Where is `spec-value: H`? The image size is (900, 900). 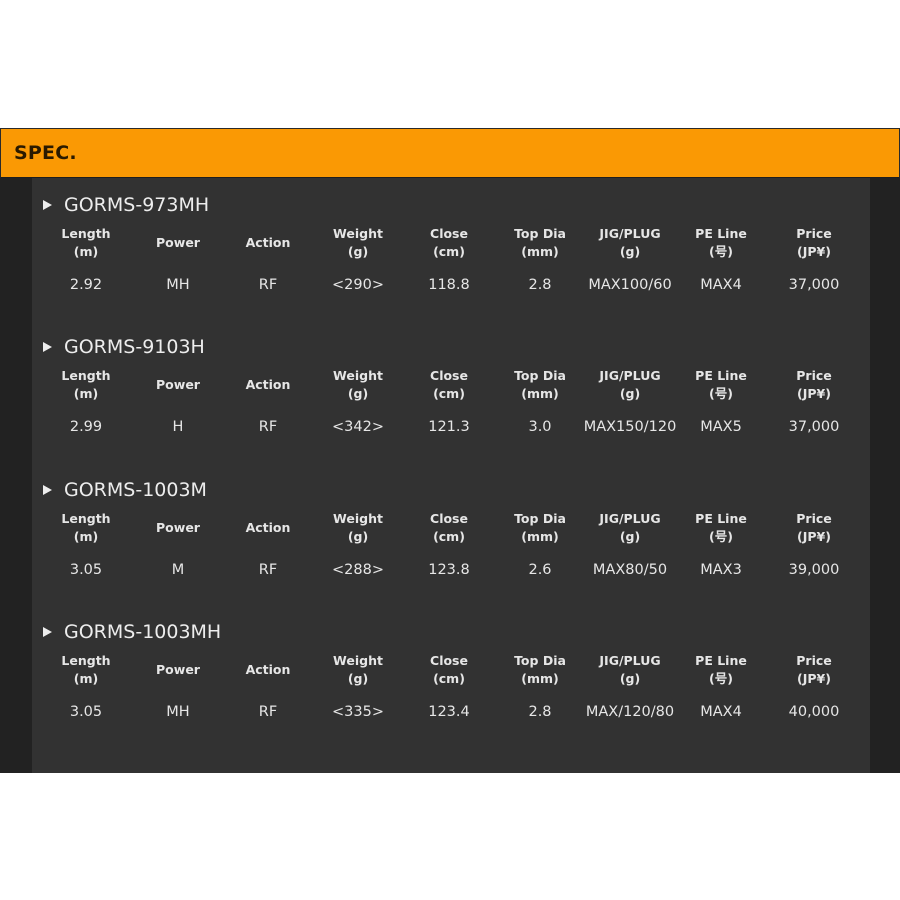
spec-value: H is located at coordinates (178, 427).